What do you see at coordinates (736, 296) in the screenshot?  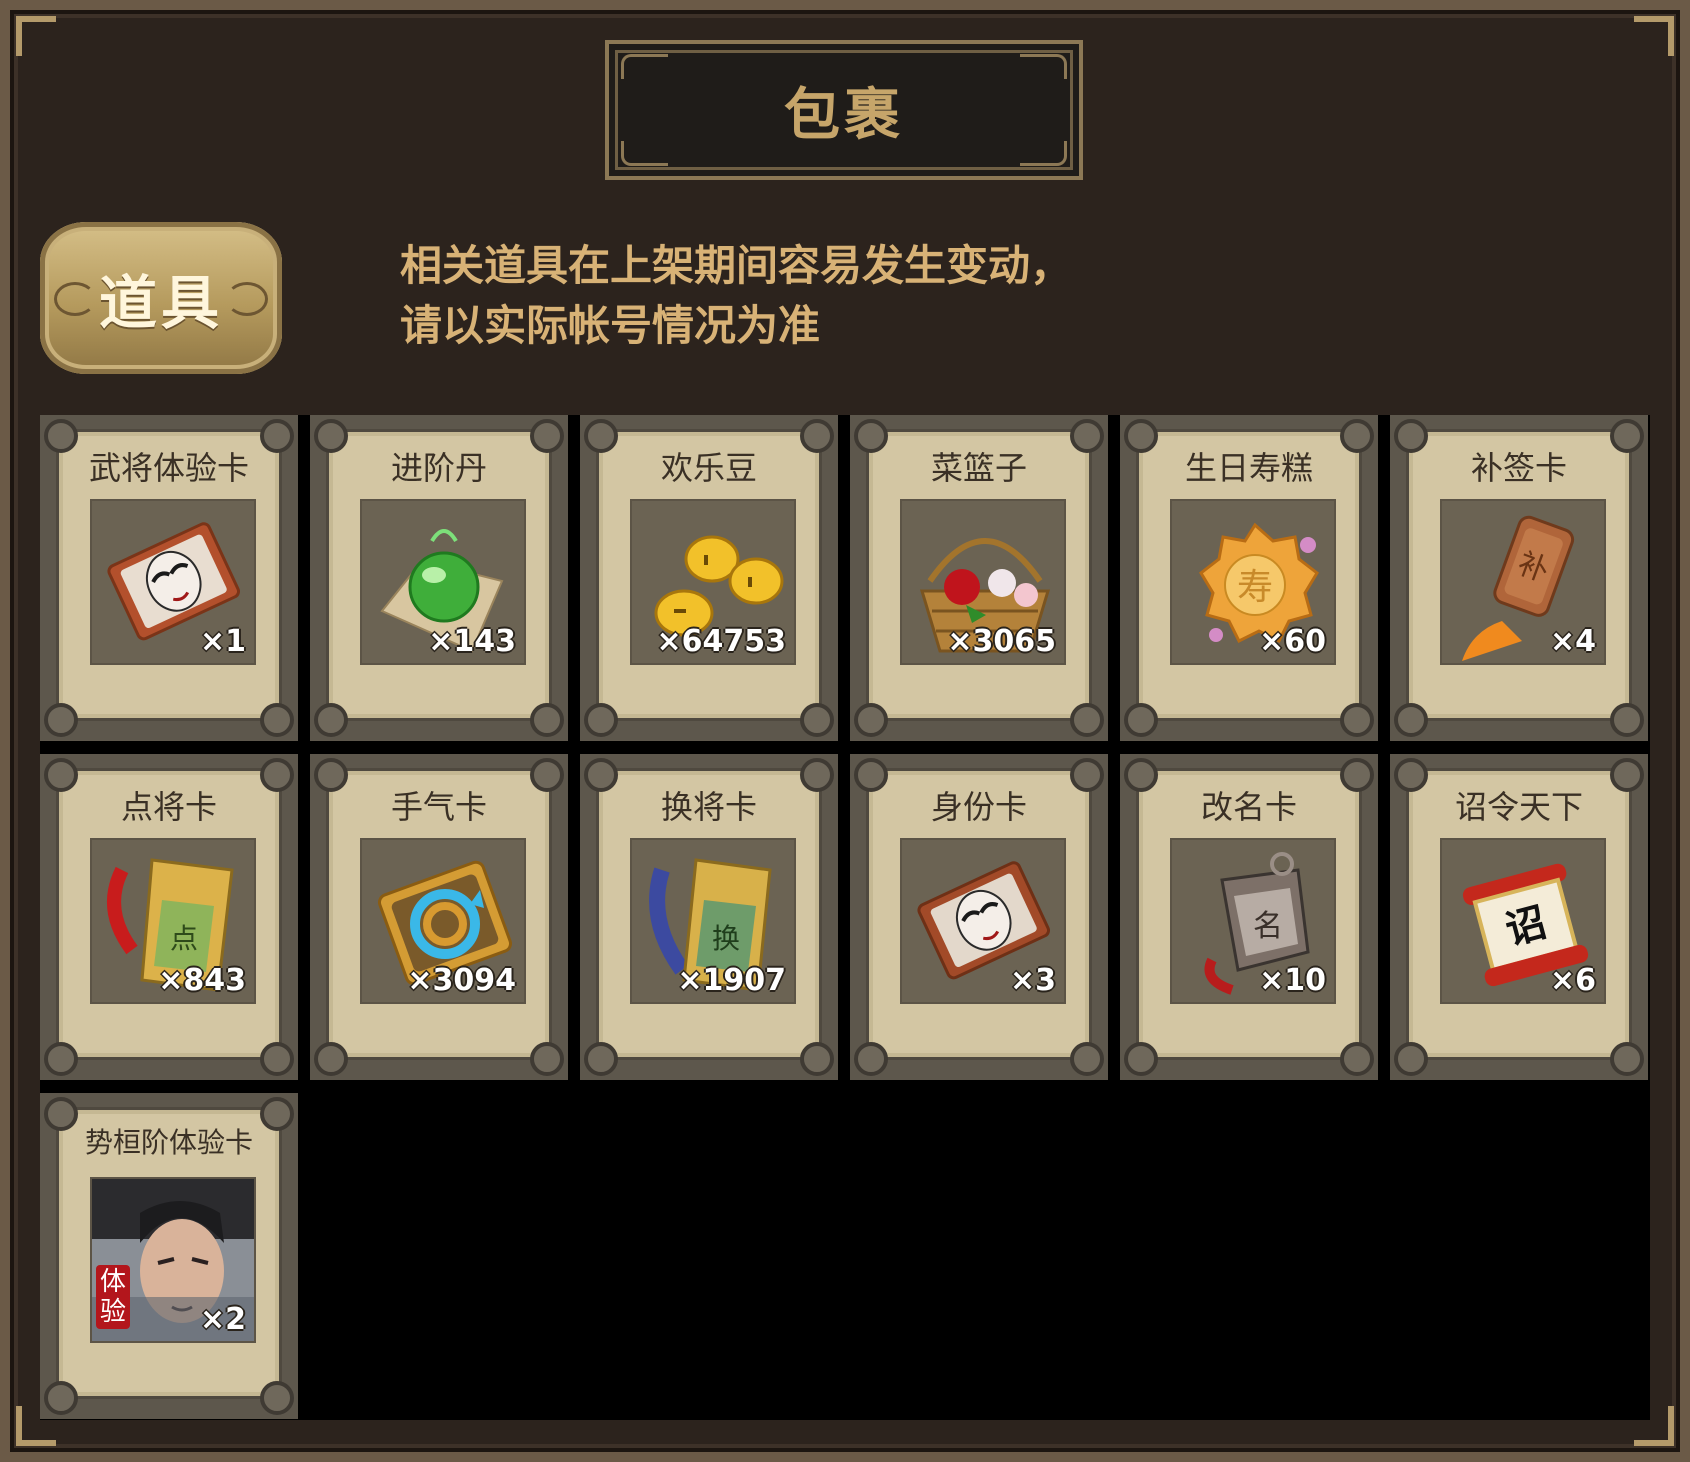 I see `notice-text: 相关道具在上架期间容易发生变动， 请以实际帐号情况为准` at bounding box center [736, 296].